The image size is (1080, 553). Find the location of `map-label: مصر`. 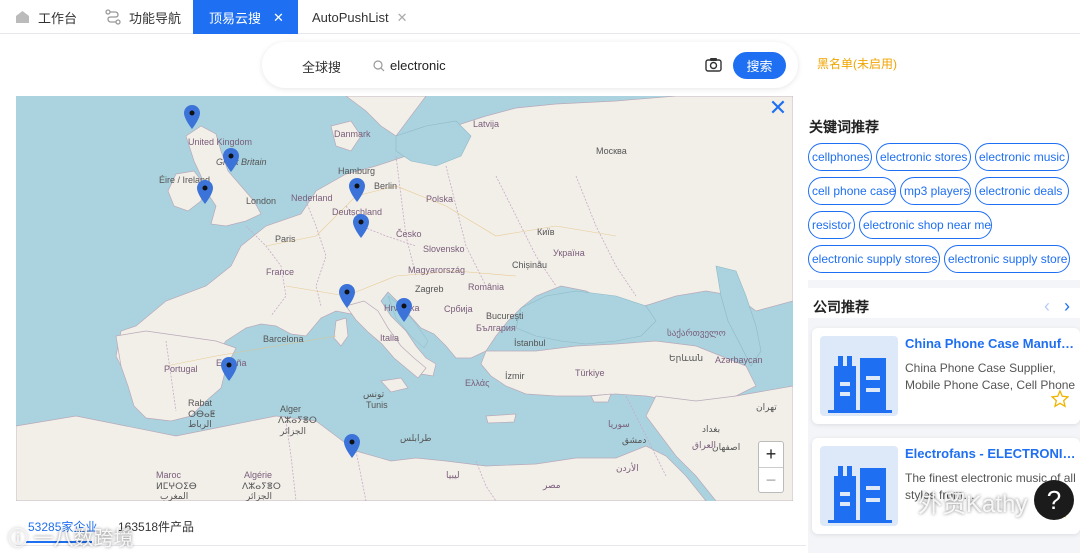

map-label: مصر is located at coordinates (552, 485).